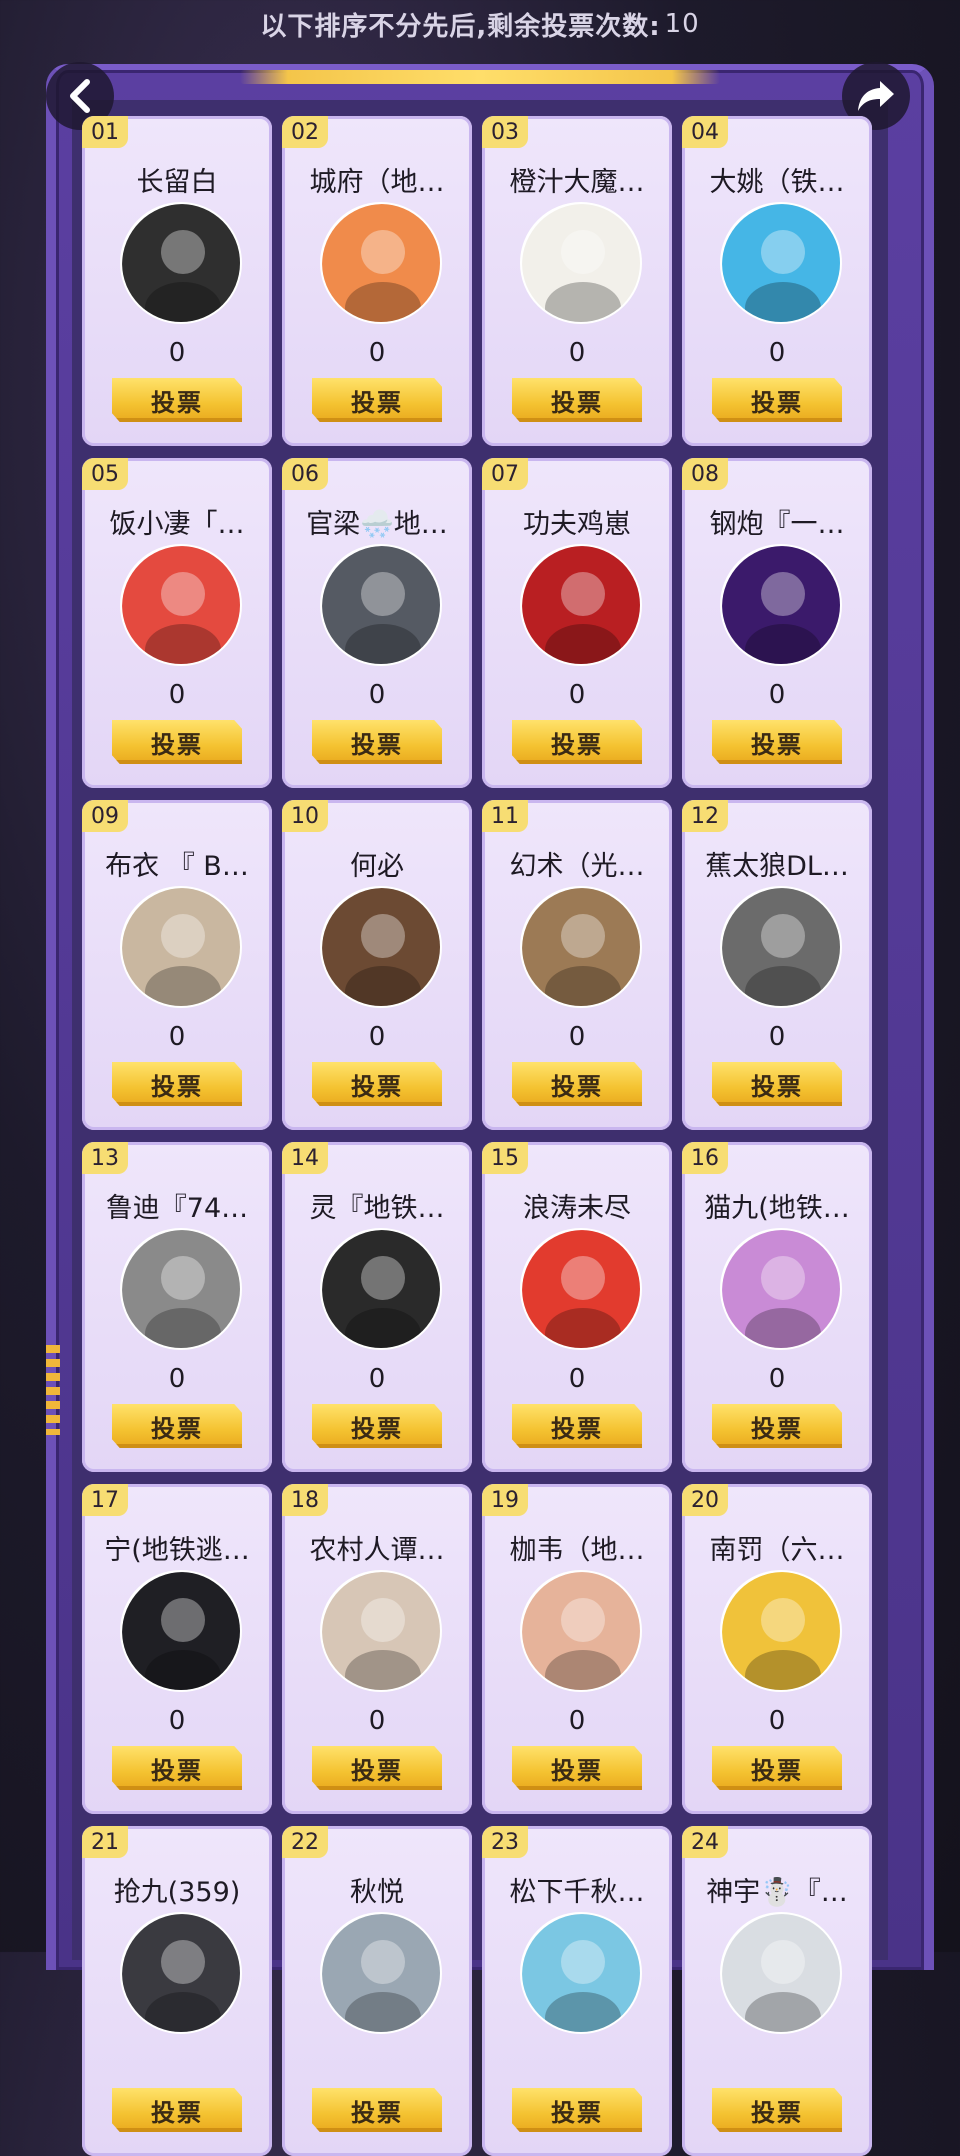 Image resolution: width=960 pixels, height=2156 pixels. Describe the element at coordinates (305, 1158) in the screenshot. I see `candidate-number: 14` at that location.